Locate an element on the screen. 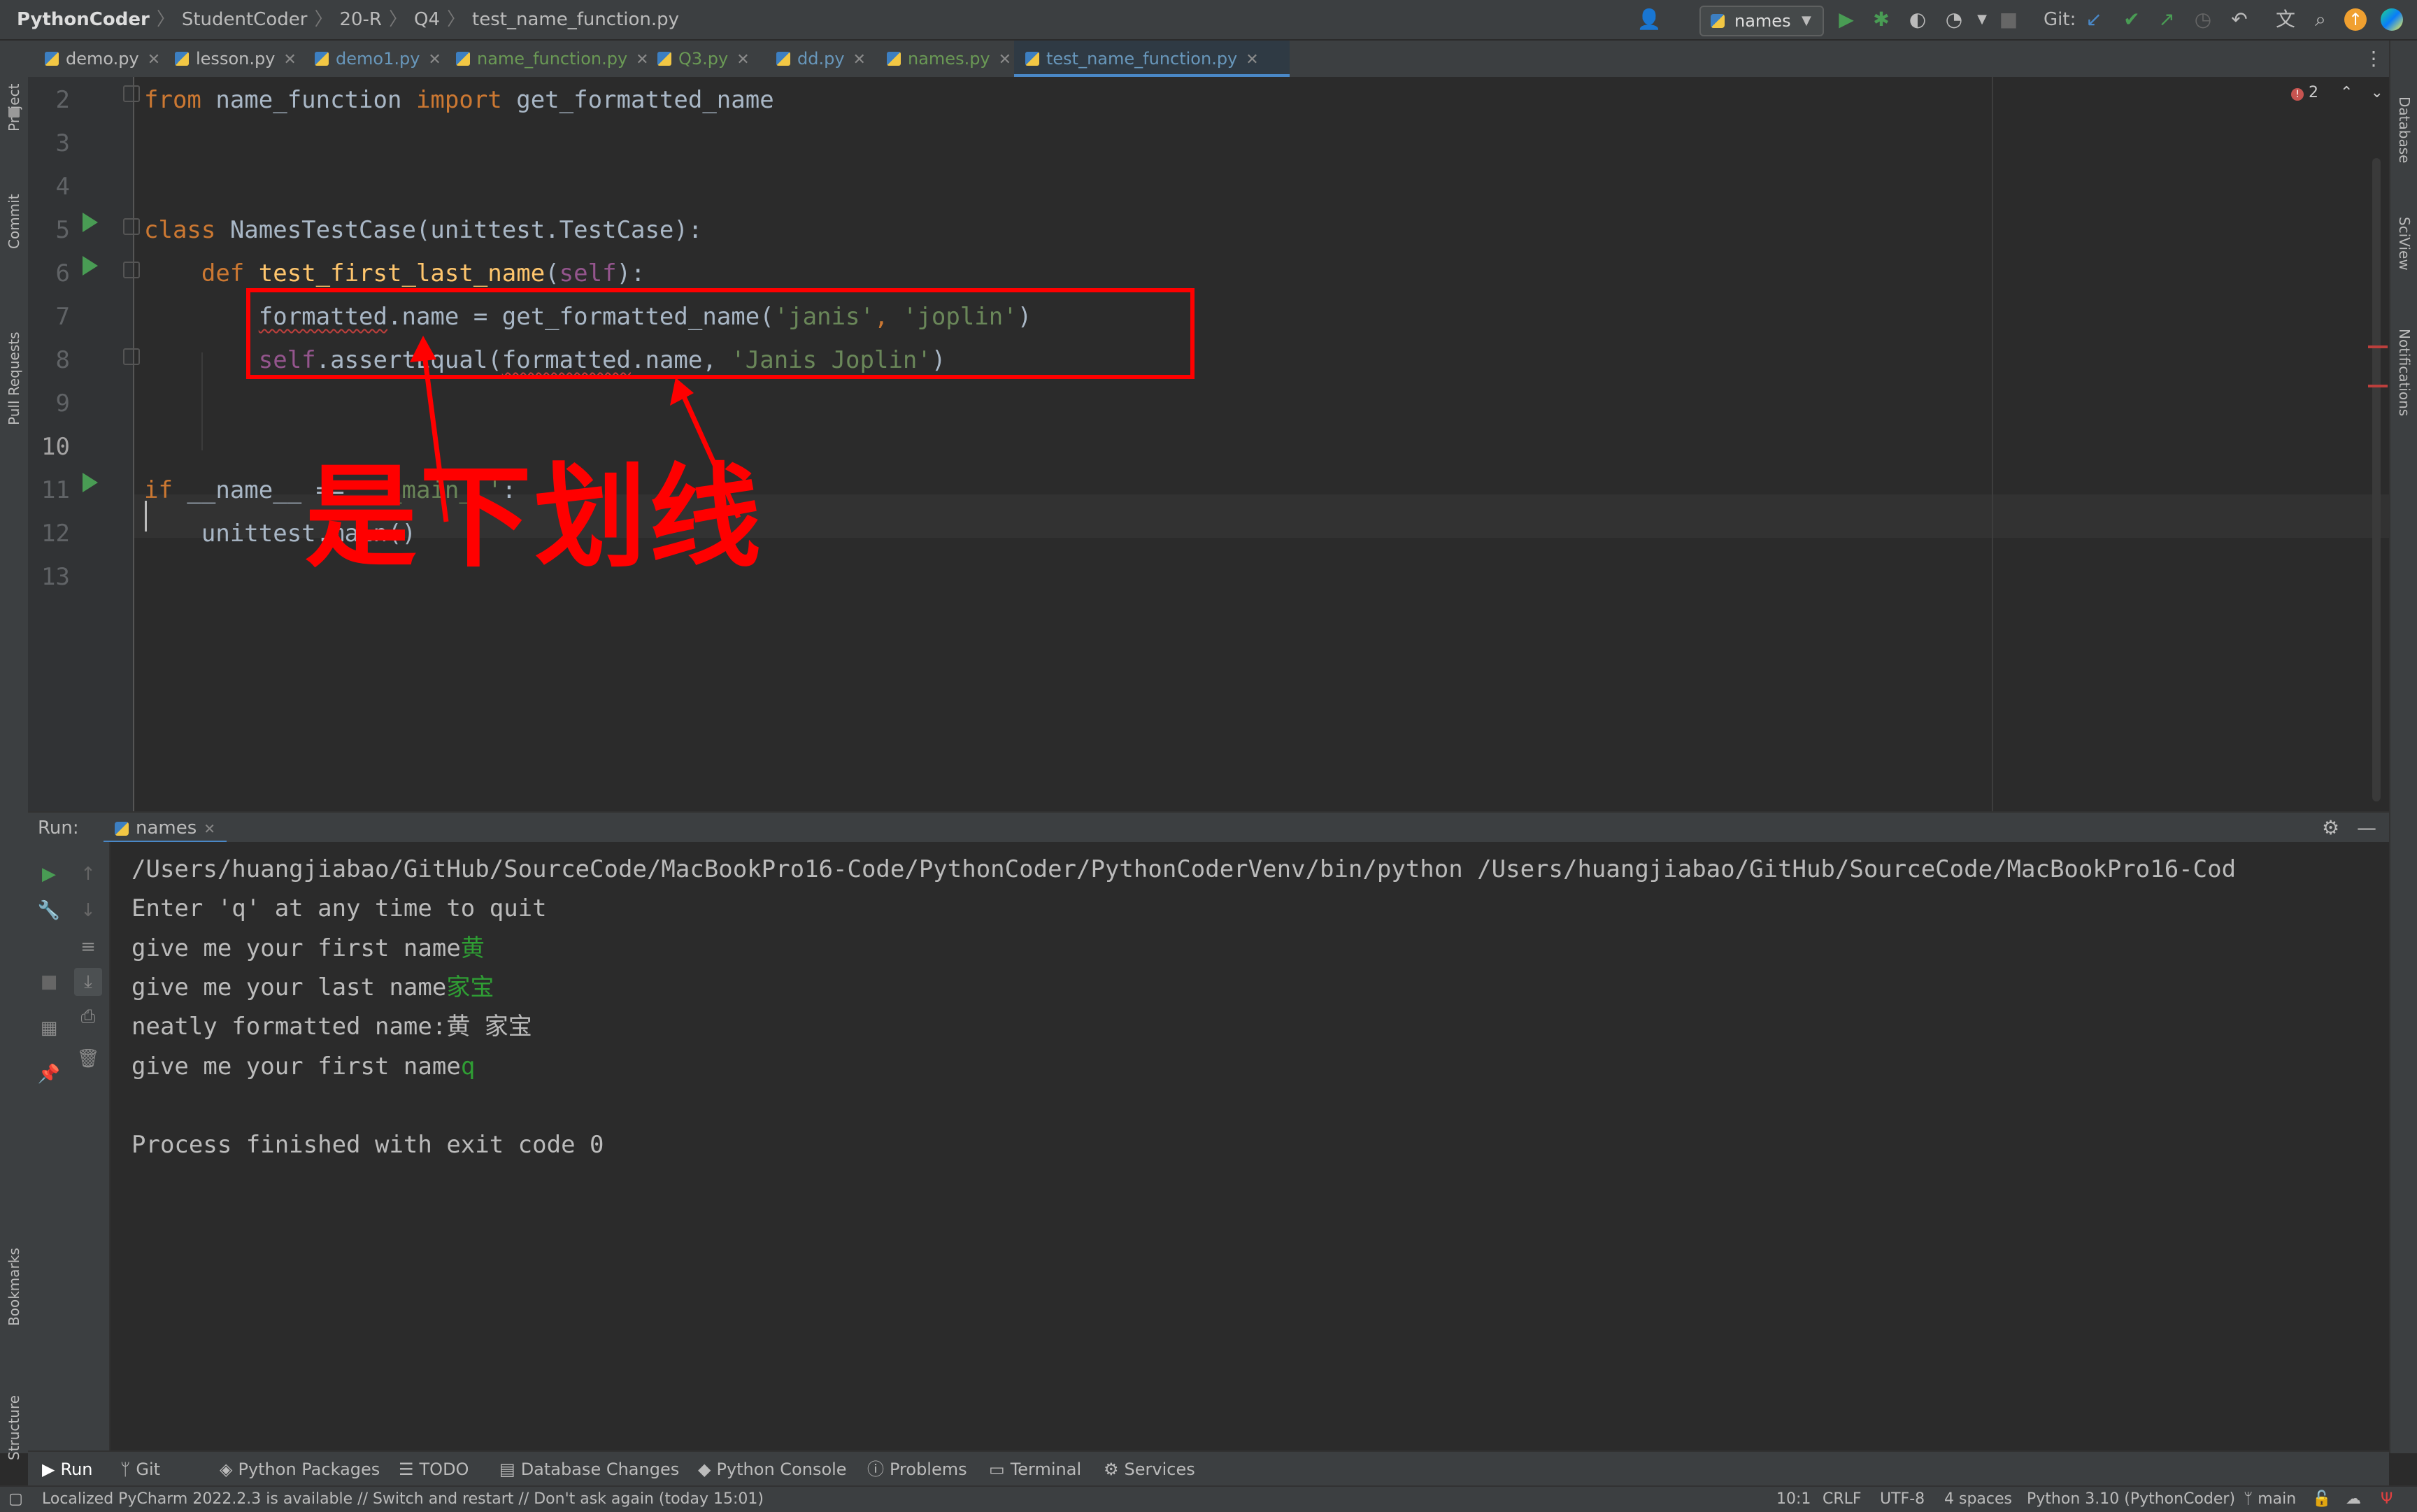 This screenshot has height=1512, width=2417. pycharm-status-icon: Ψ is located at coordinates (2387, 1499).